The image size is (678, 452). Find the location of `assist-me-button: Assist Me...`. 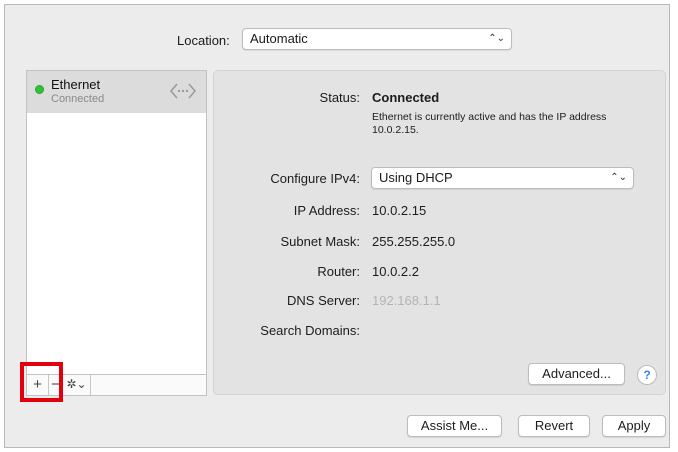

assist-me-button: Assist Me... is located at coordinates (454, 426).